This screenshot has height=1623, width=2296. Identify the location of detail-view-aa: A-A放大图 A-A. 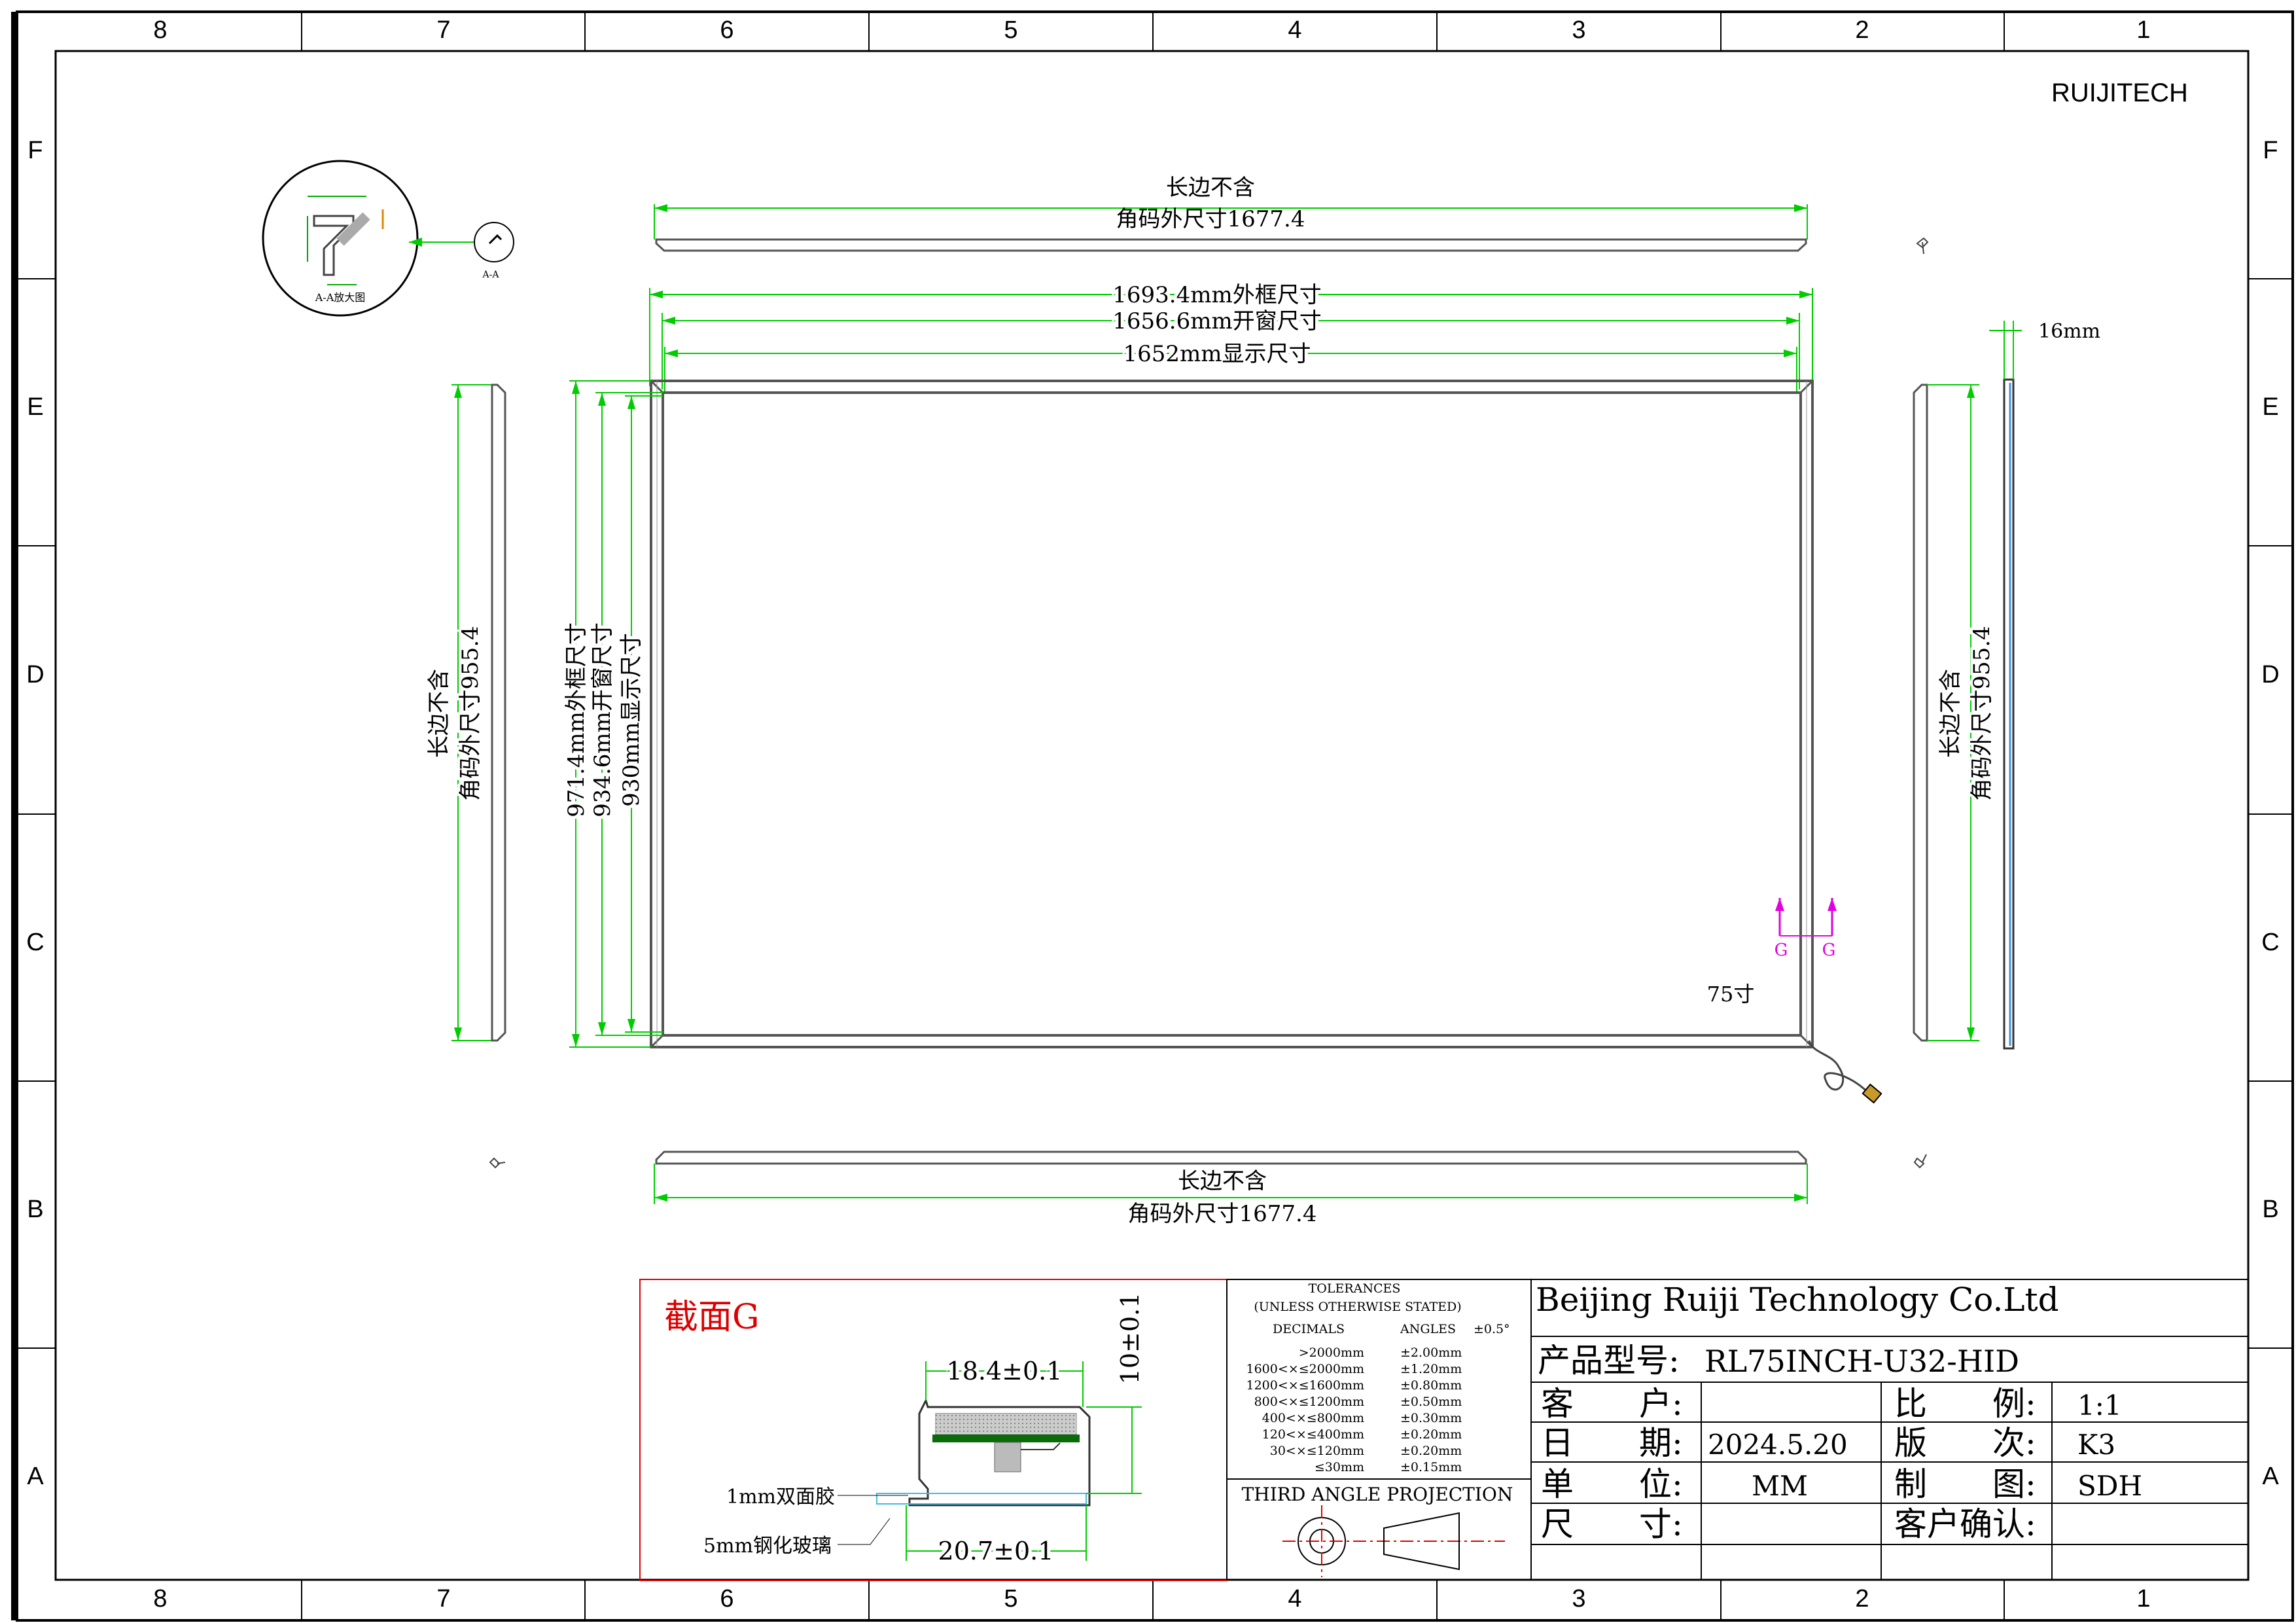
(388, 238).